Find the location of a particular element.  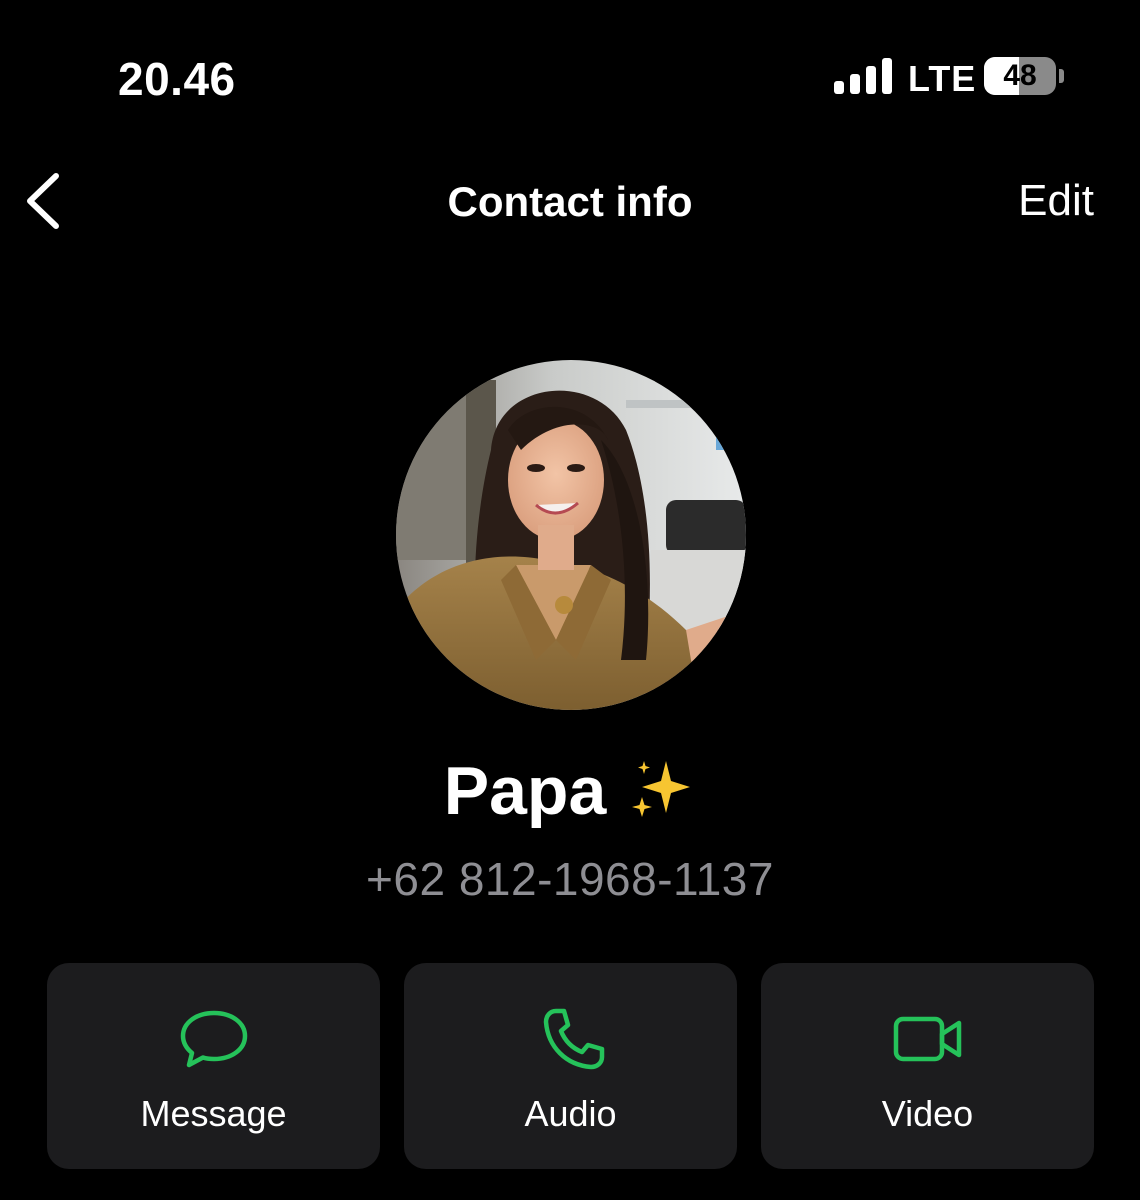

audio-call-button: Audio is located at coordinates (570, 1066).